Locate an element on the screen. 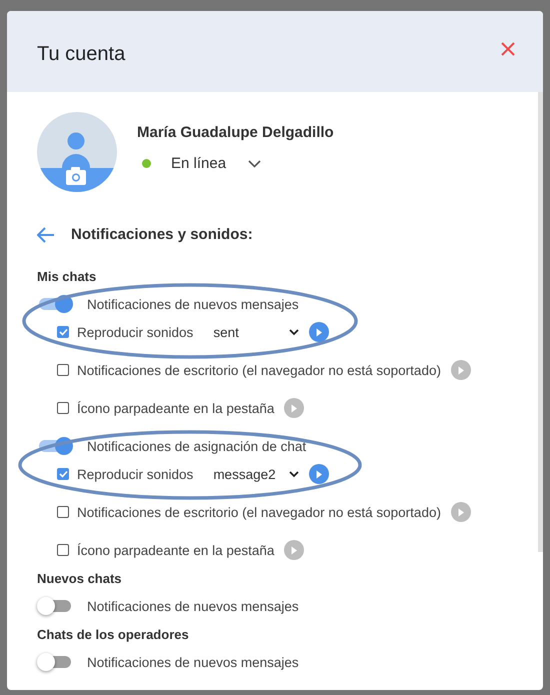  close-button is located at coordinates (508, 49).